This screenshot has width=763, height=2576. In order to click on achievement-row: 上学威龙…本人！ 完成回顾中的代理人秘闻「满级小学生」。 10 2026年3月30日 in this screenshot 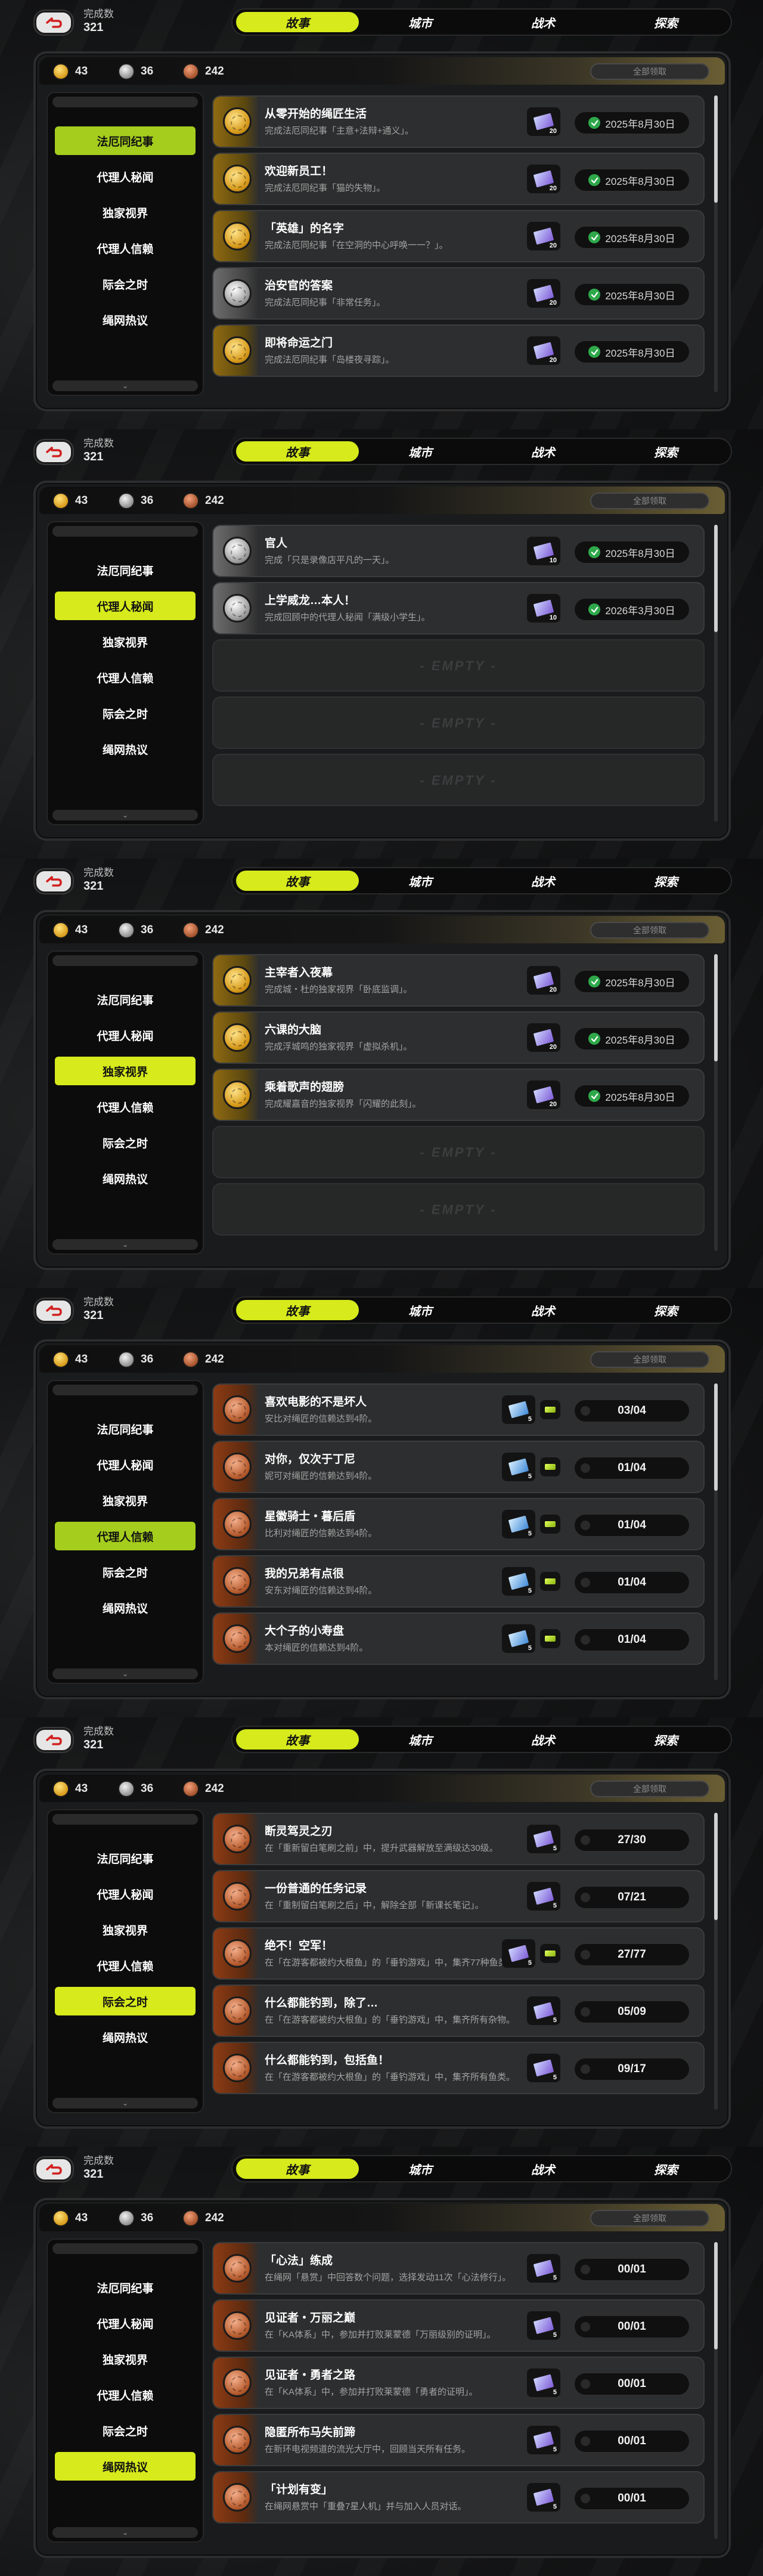, I will do `click(458, 608)`.